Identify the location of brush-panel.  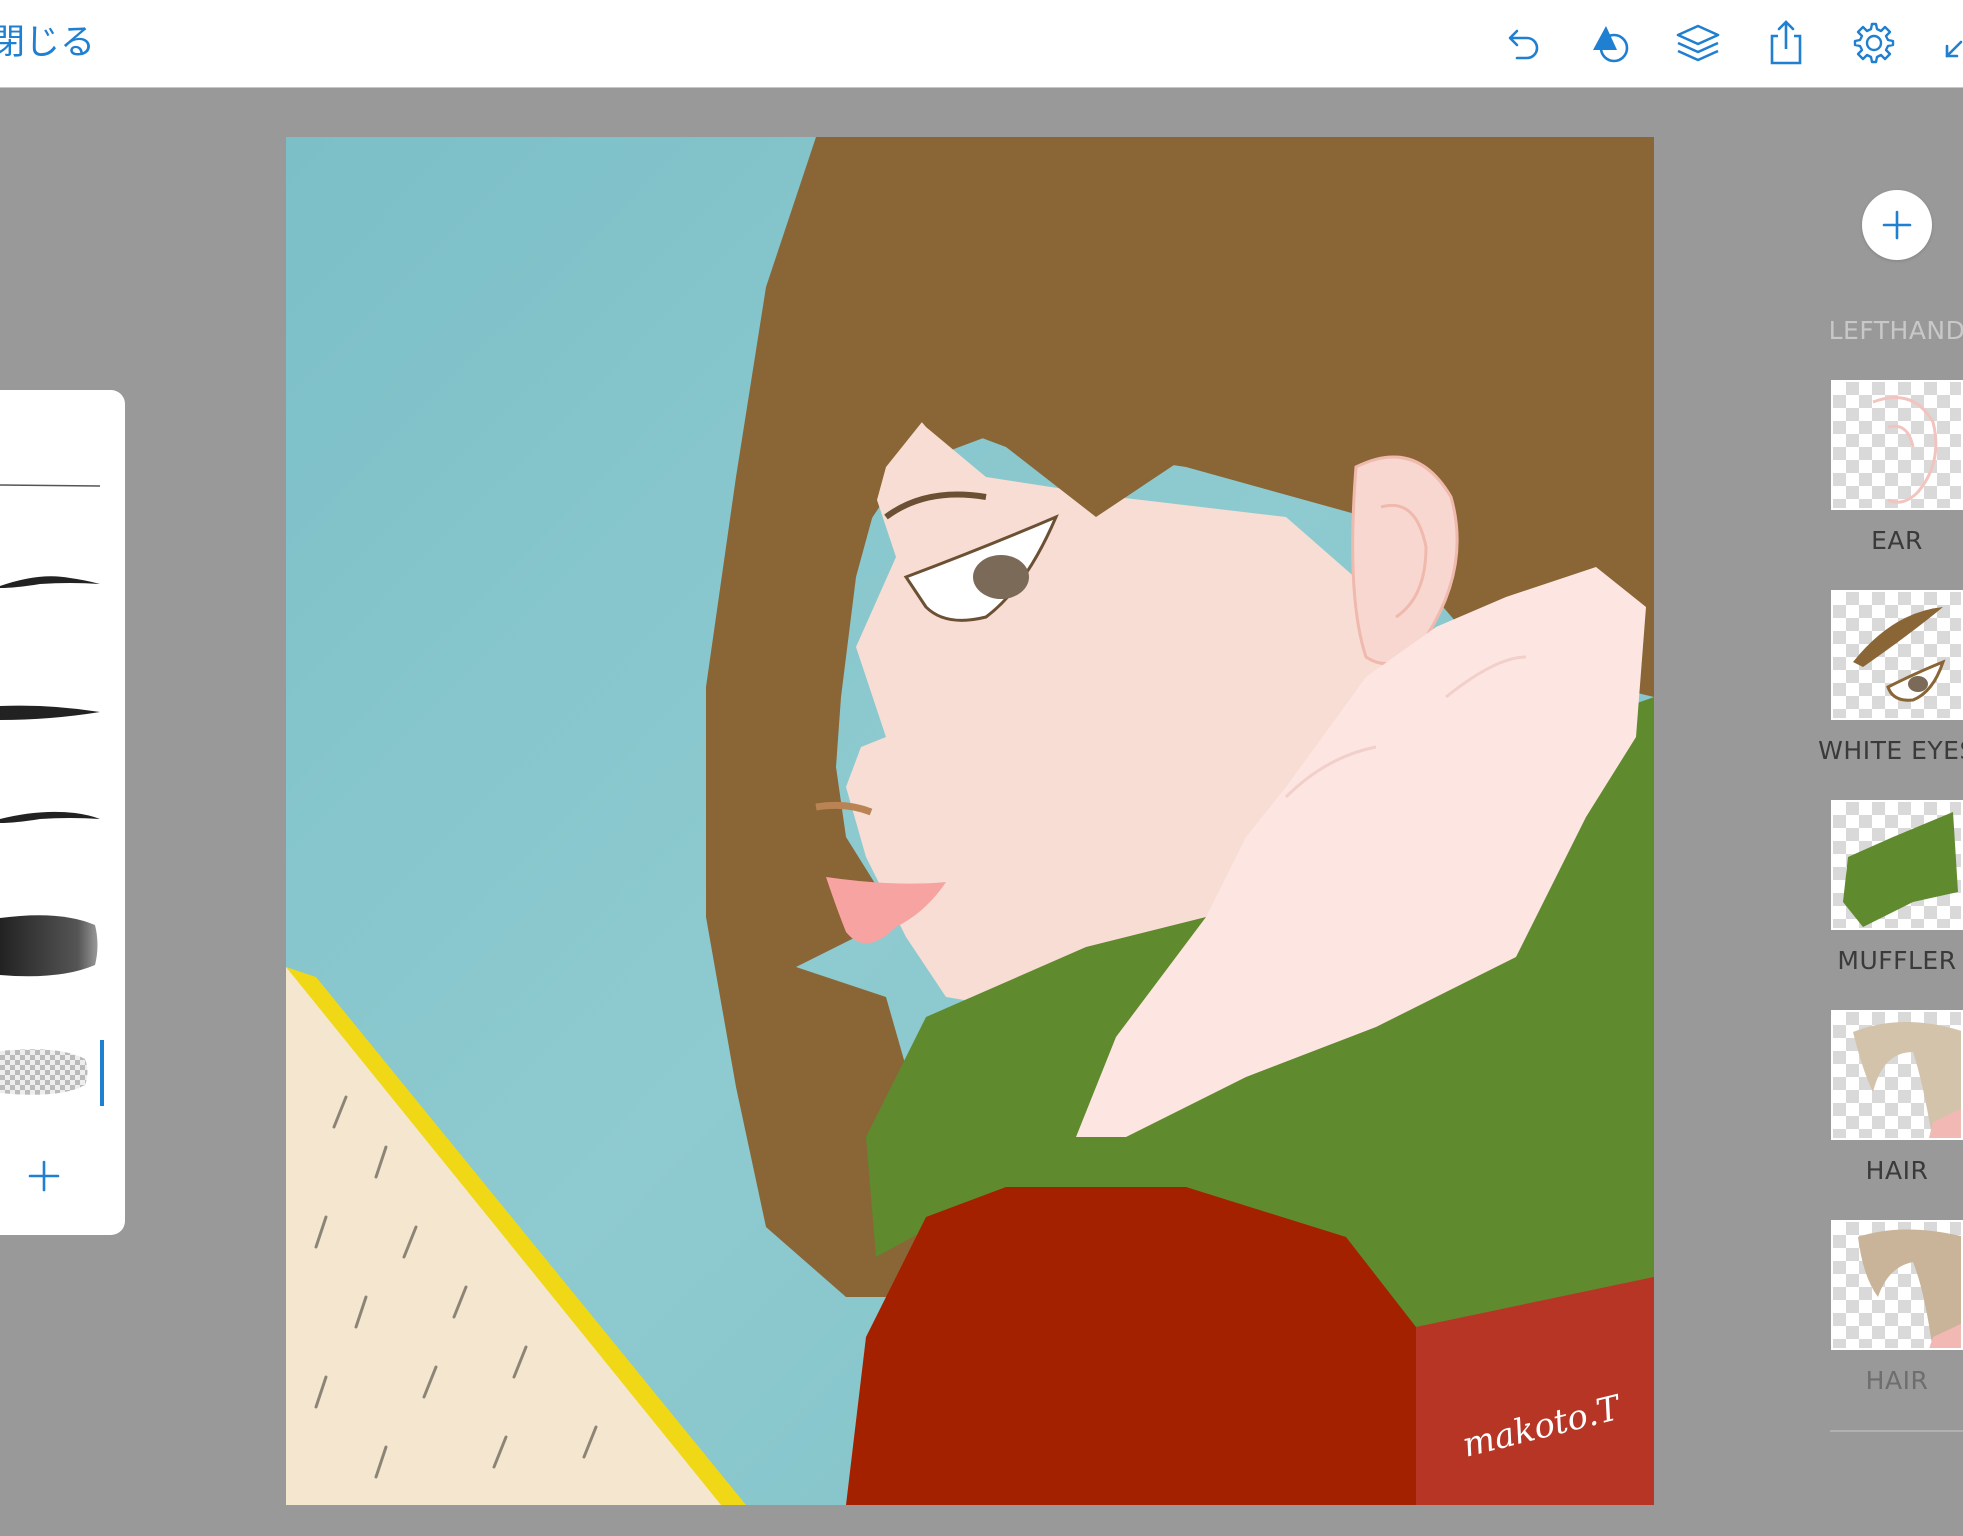
(62, 812).